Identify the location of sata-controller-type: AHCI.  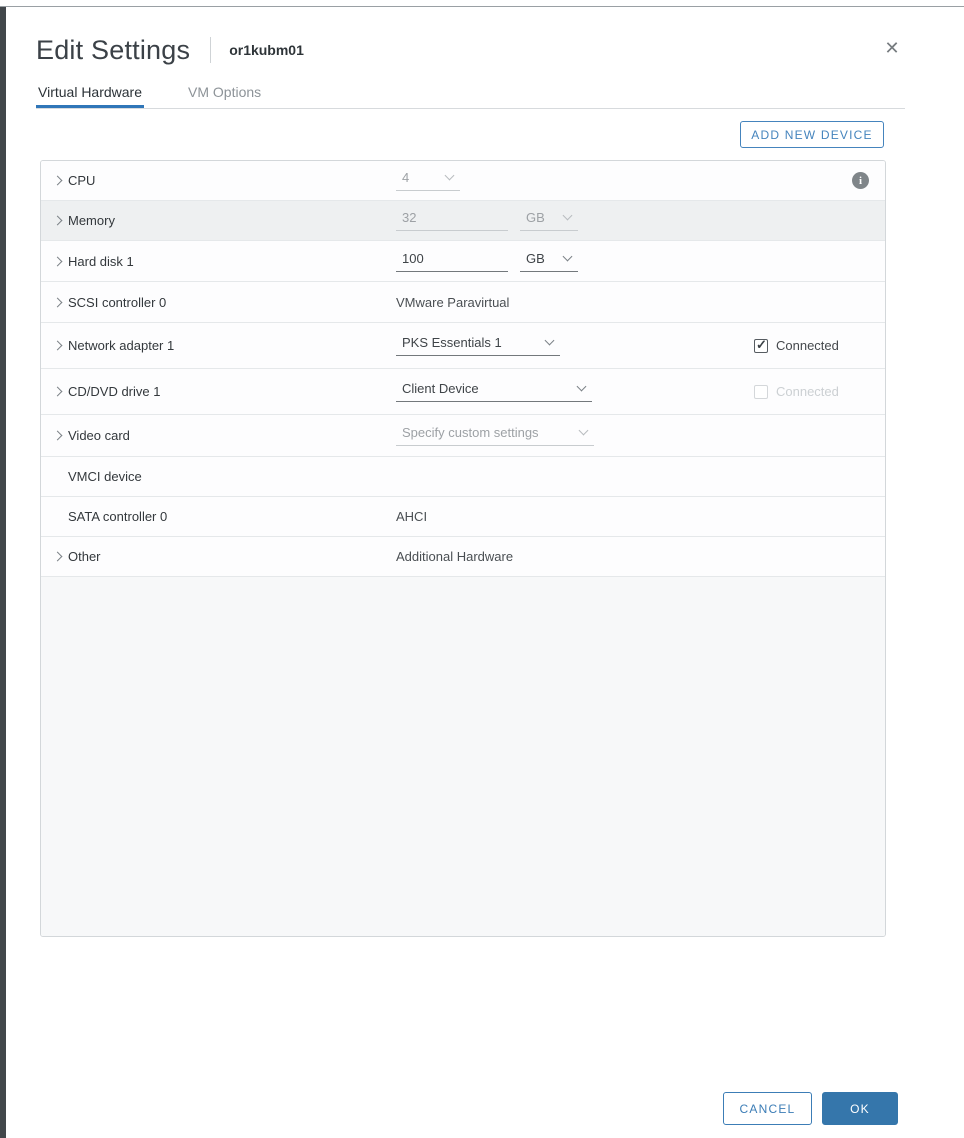
(412, 516).